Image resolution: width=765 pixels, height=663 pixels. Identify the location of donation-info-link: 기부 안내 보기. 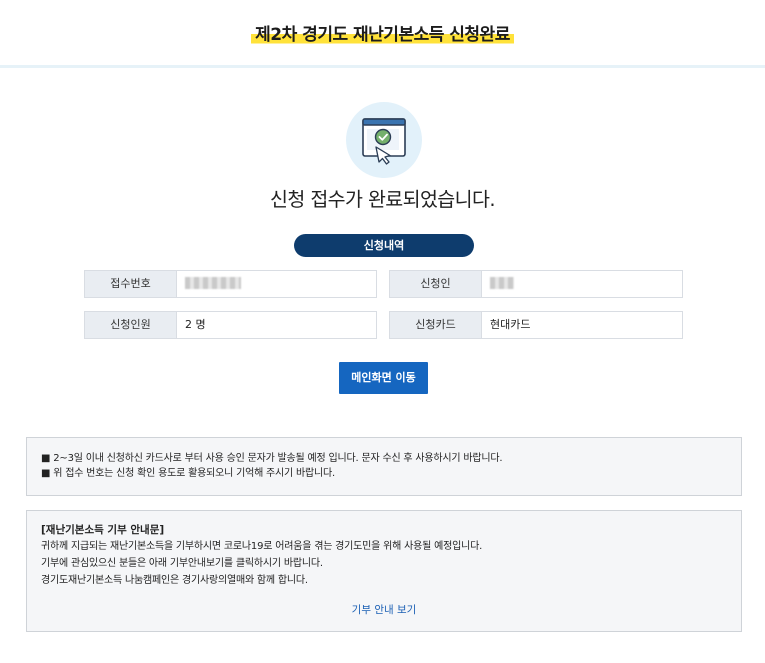
(384, 609).